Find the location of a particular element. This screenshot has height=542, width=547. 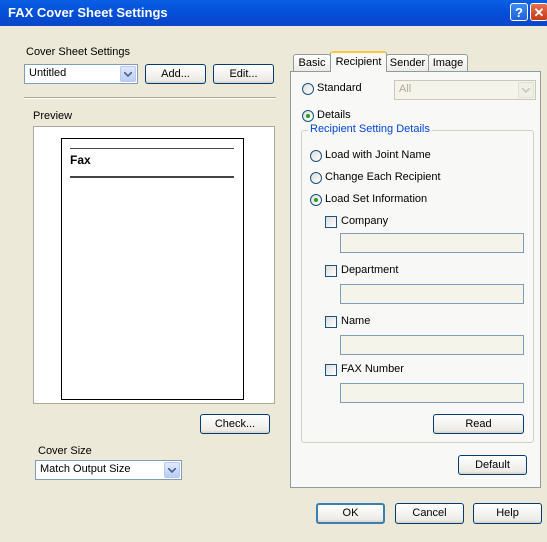

fax-heading: Fax is located at coordinates (80, 160).